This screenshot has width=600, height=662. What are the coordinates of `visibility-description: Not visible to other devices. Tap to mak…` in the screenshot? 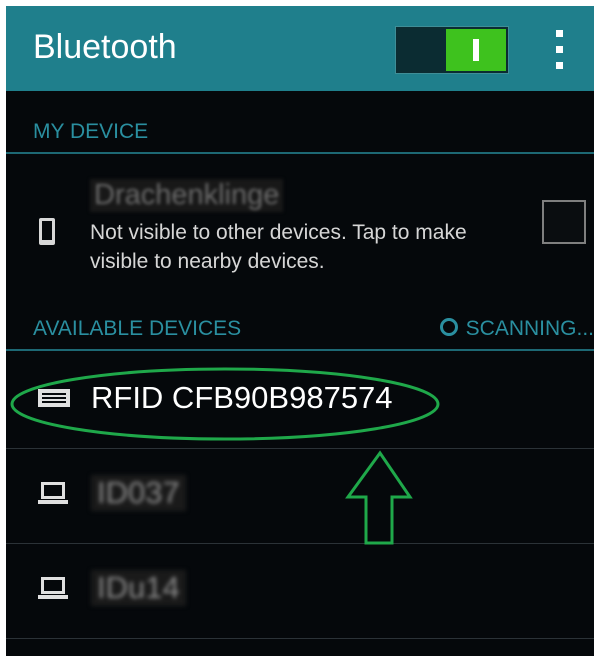 It's located at (278, 247).